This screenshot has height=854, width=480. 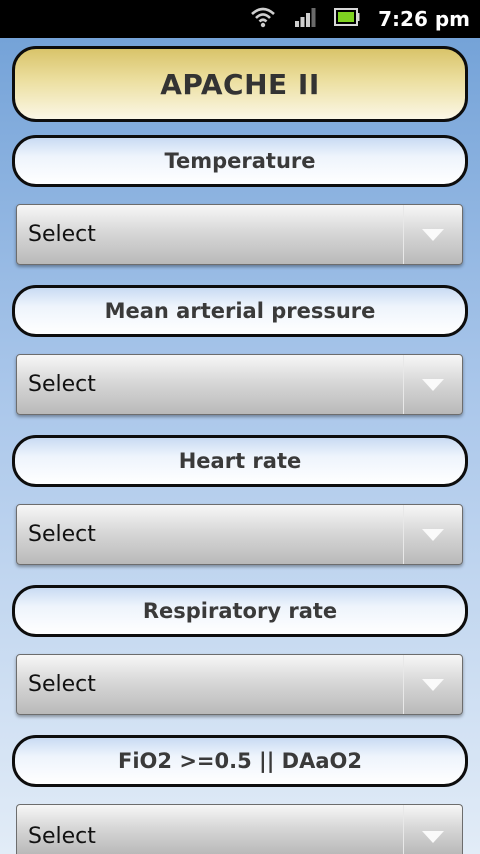 What do you see at coordinates (239, 534) in the screenshot?
I see `heart-rate-select: Select` at bounding box center [239, 534].